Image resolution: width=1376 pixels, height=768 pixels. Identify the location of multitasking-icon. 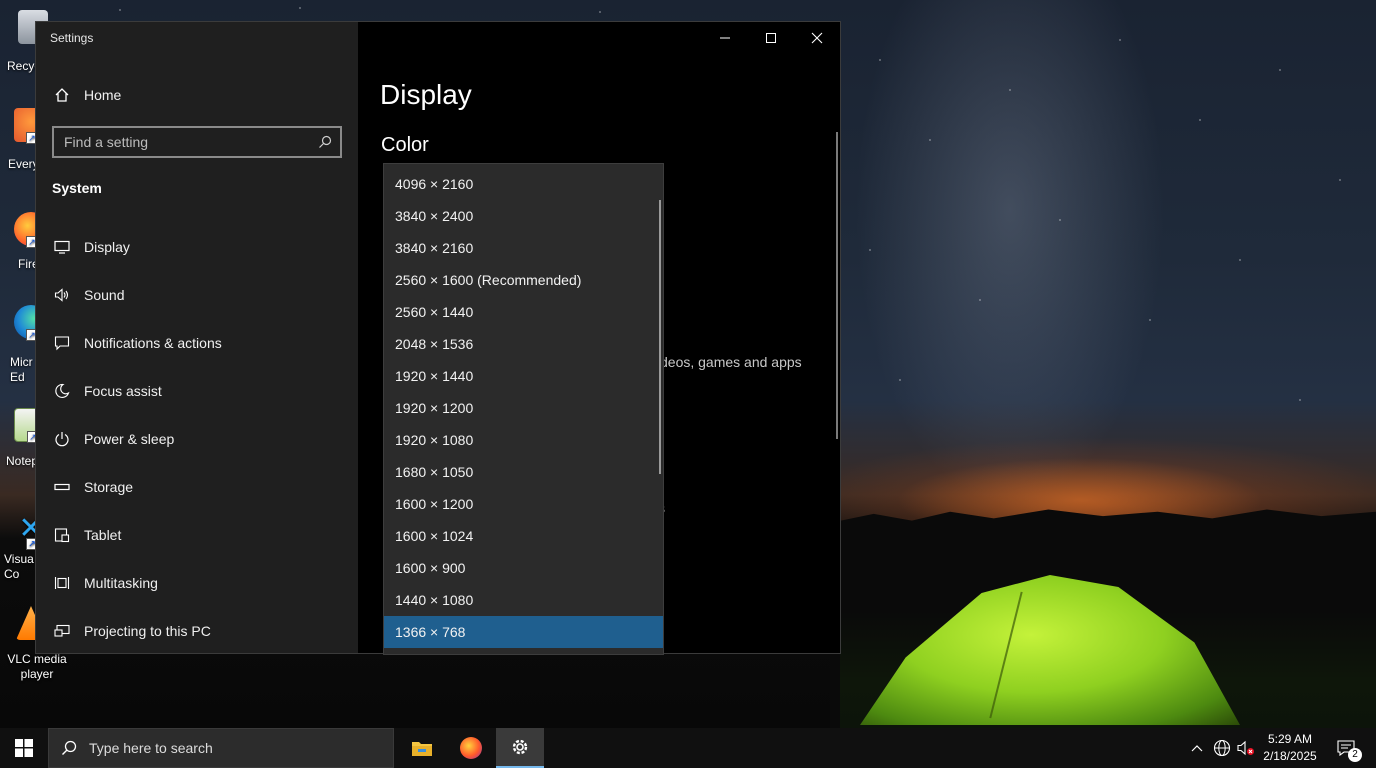
(62, 583).